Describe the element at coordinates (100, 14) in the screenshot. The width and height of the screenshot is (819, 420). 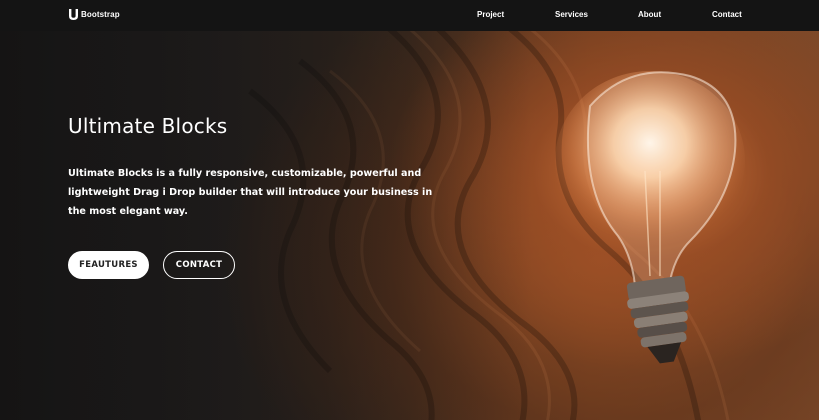
I see `brand-name: Bootstrap` at that location.